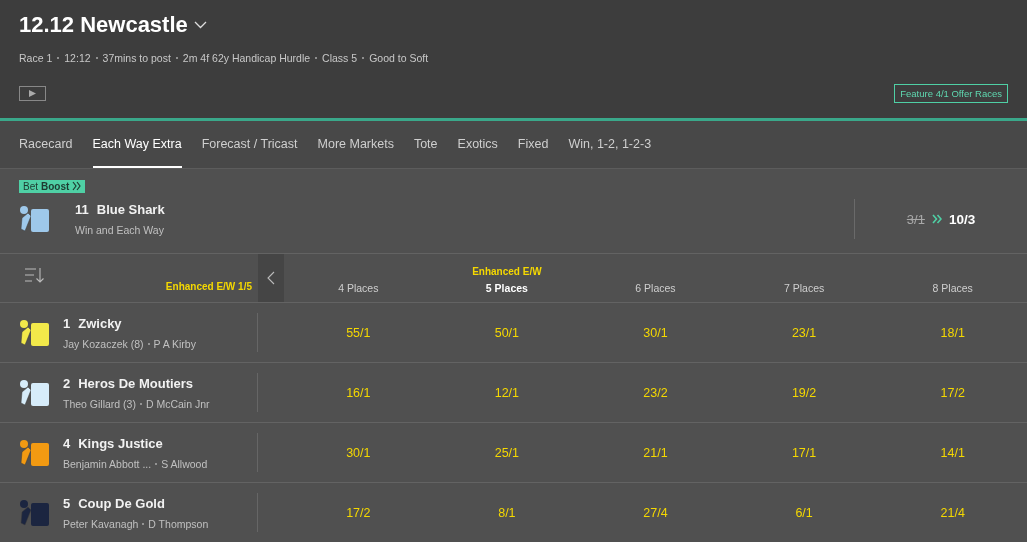 The image size is (1027, 542). What do you see at coordinates (507, 392) in the screenshot?
I see `odds-button: 12/1` at bounding box center [507, 392].